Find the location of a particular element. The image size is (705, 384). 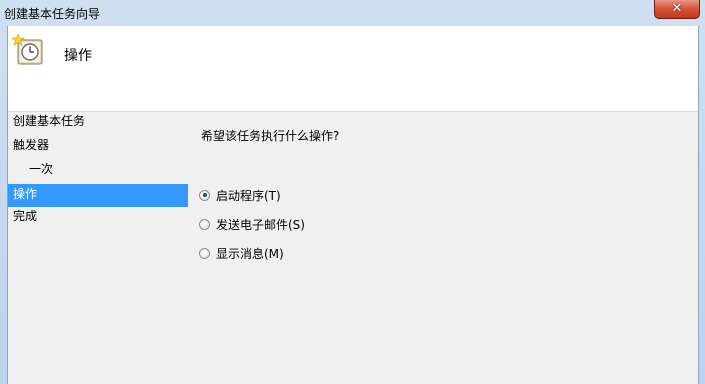

wizard-steps-list: 创建基本任务 触发器 一次 操作 完成 is located at coordinates (98, 171).